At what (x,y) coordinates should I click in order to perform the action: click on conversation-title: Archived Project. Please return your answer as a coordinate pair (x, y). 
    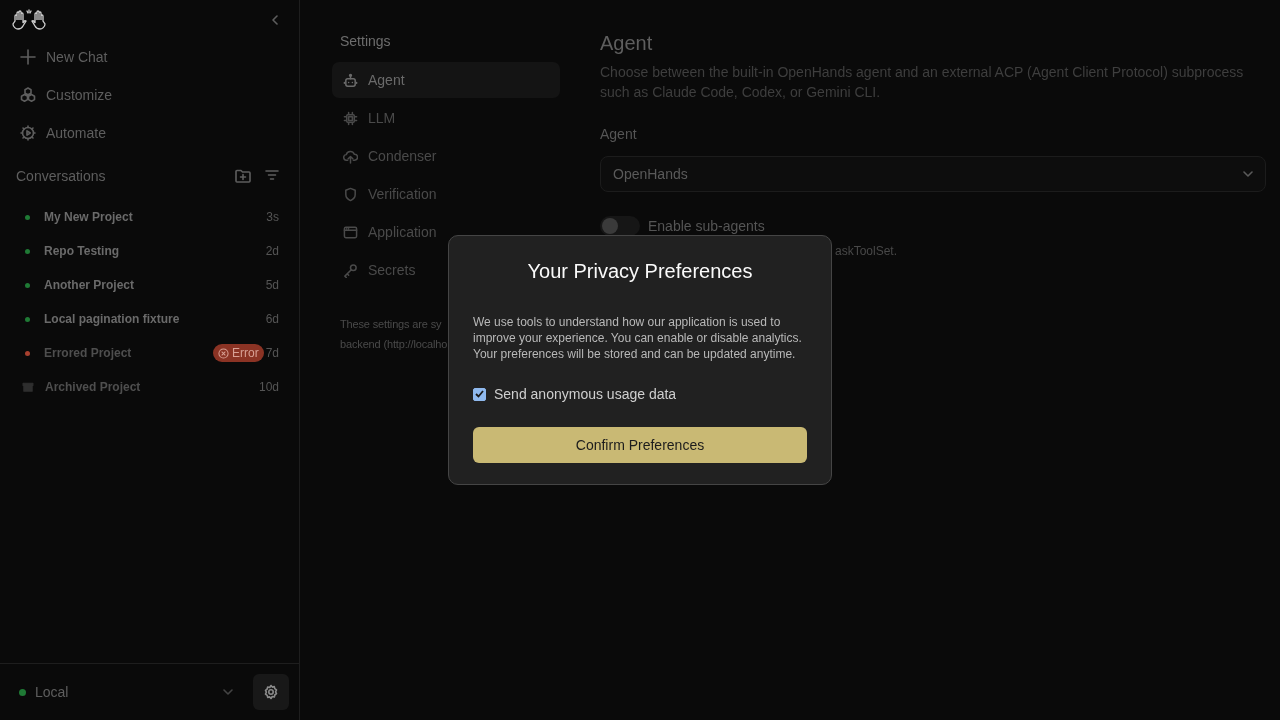
    Looking at the image, I should click on (152, 387).